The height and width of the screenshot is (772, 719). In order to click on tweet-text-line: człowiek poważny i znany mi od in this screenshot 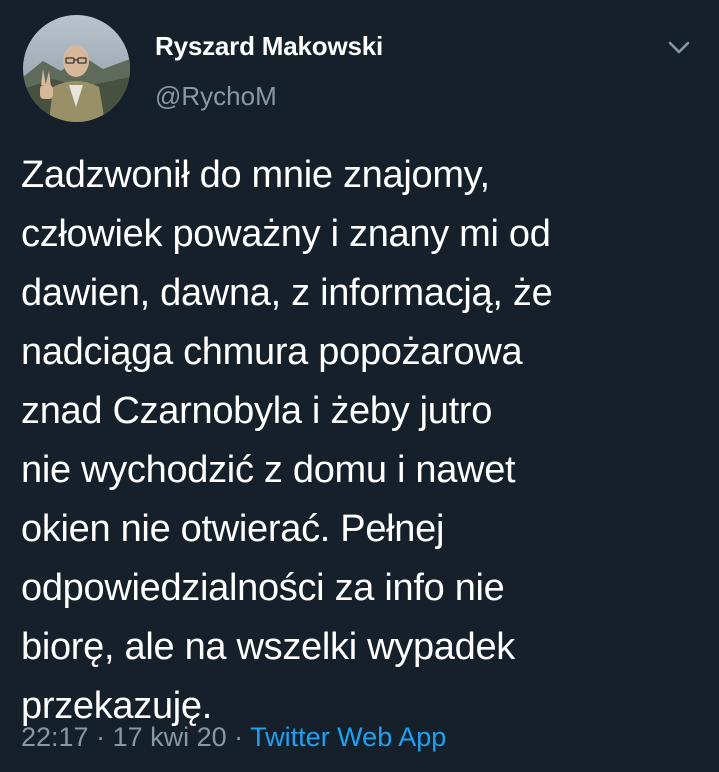, I will do `click(286, 234)`.